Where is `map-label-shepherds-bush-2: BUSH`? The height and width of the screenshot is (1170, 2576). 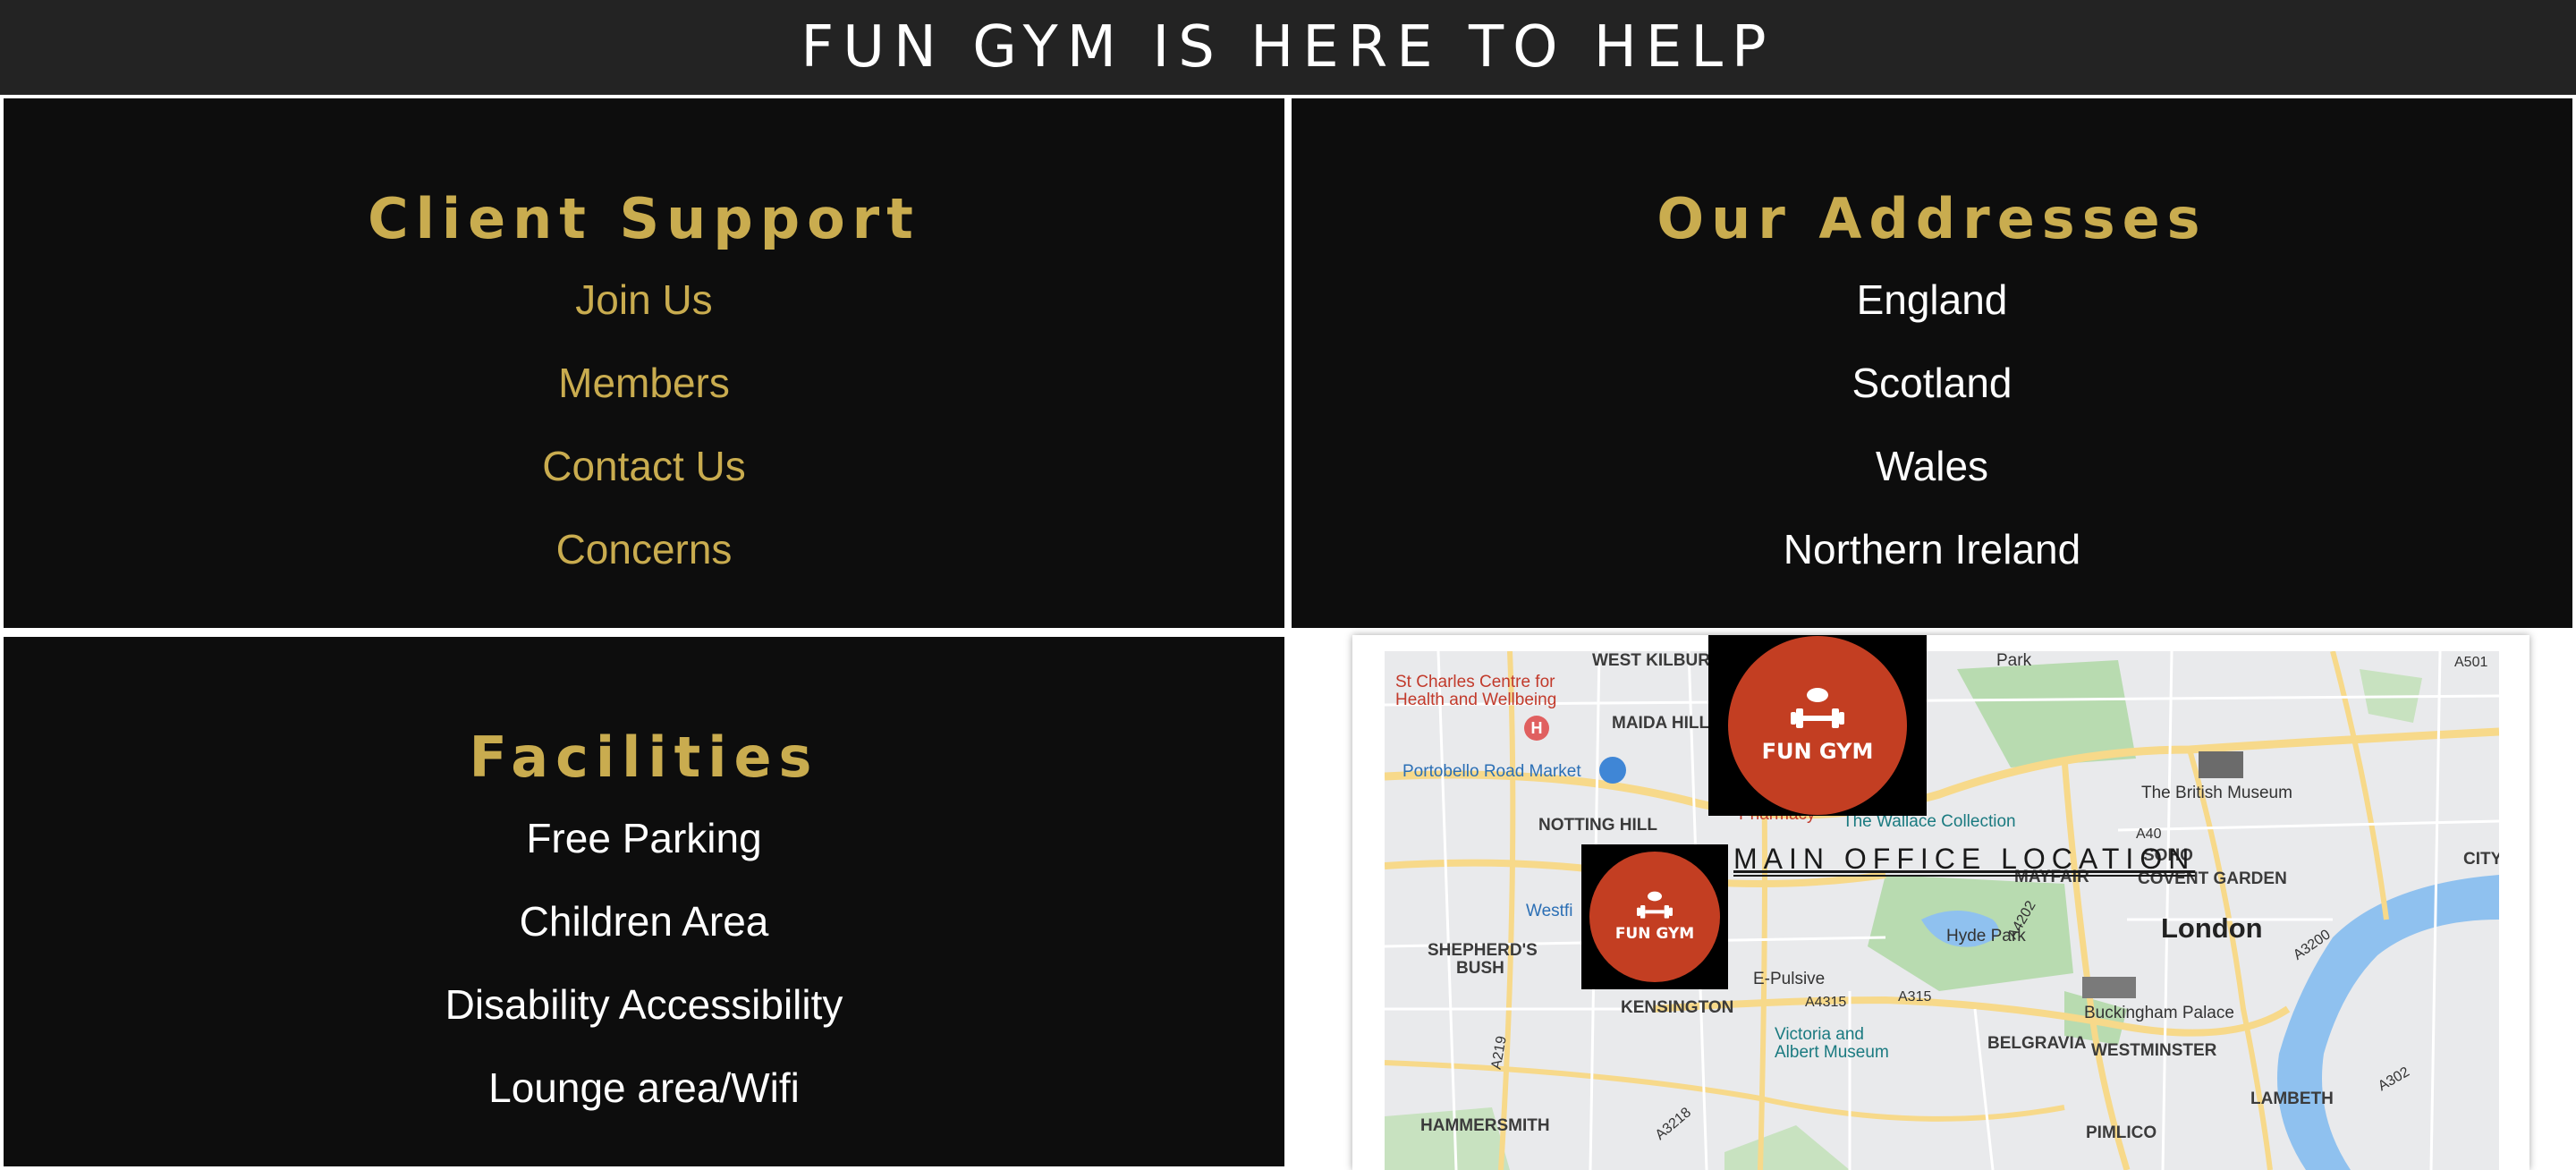
map-label-shepherds-bush-2: BUSH is located at coordinates (1480, 968).